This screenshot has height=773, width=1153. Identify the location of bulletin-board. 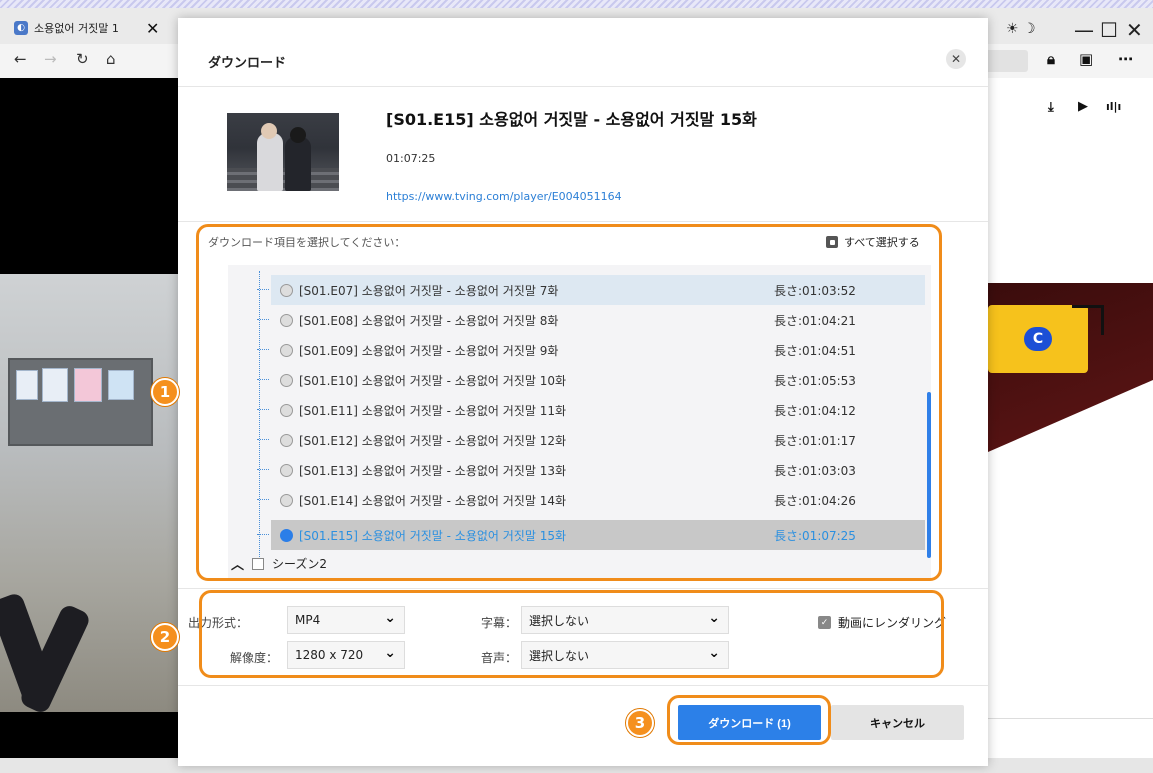
(80, 402).